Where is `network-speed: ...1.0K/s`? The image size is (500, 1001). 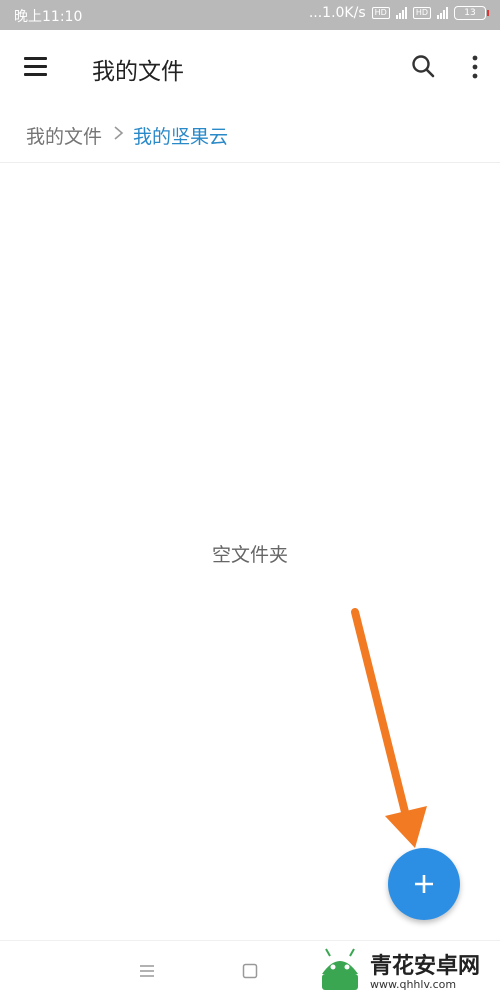
network-speed: ...1.0K/s is located at coordinates (337, 13).